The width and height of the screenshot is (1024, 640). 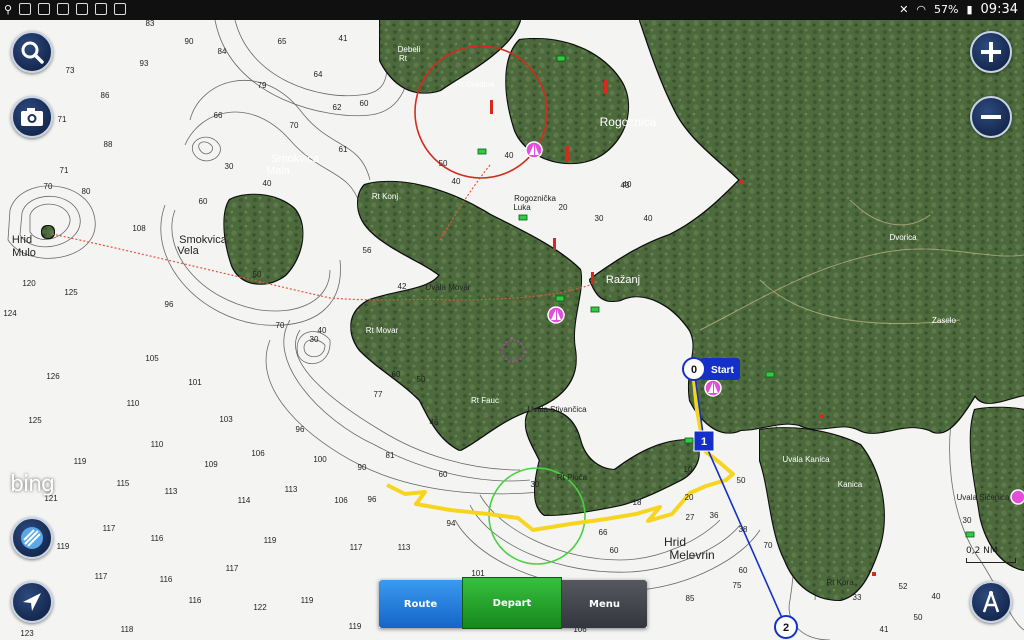 I want to click on depth-sounding: 27, so click(x=690, y=517).